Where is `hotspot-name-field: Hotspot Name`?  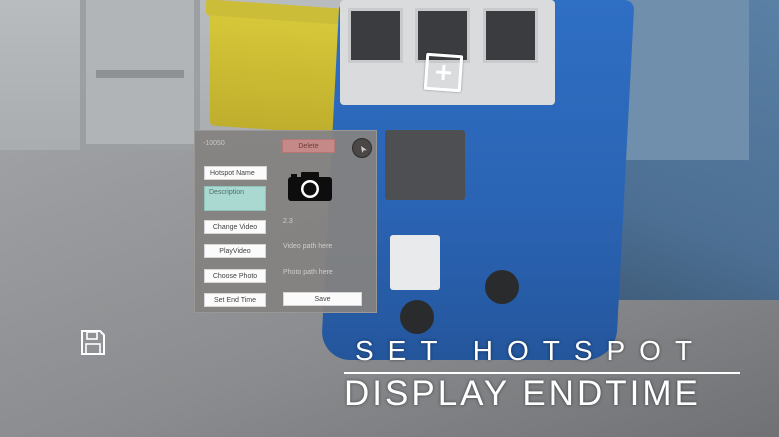 hotspot-name-field: Hotspot Name is located at coordinates (235, 173).